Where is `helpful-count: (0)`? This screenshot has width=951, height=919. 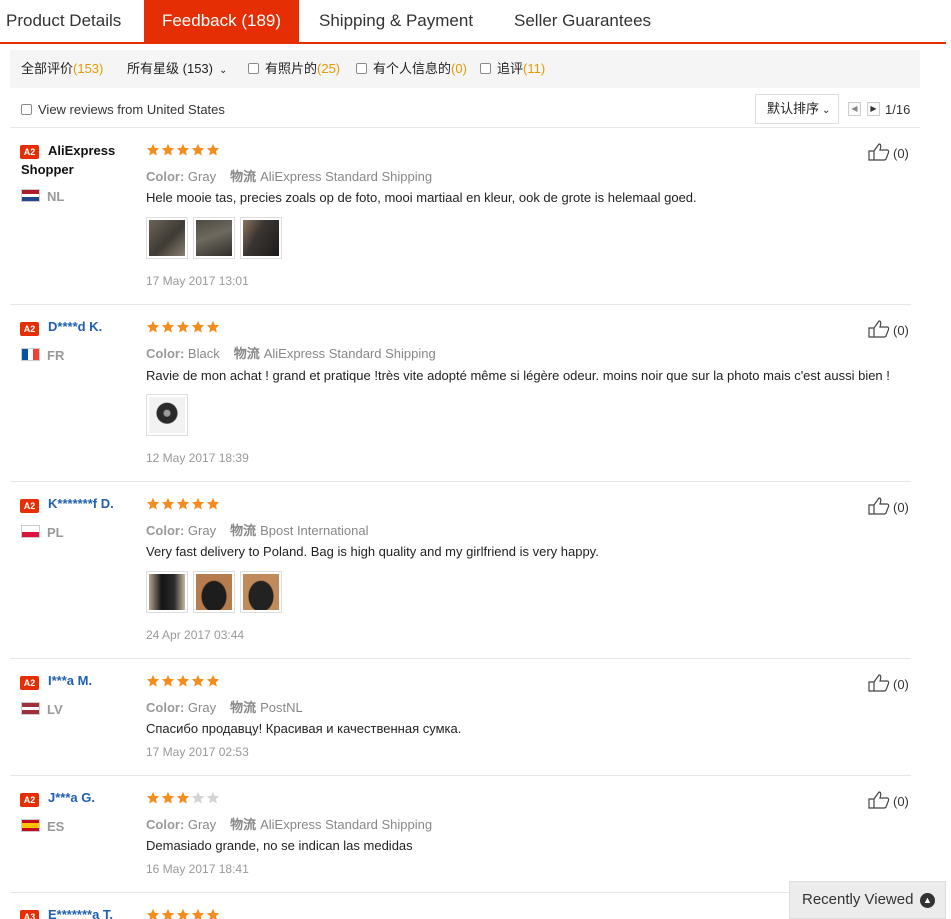
helpful-count: (0) is located at coordinates (901, 801).